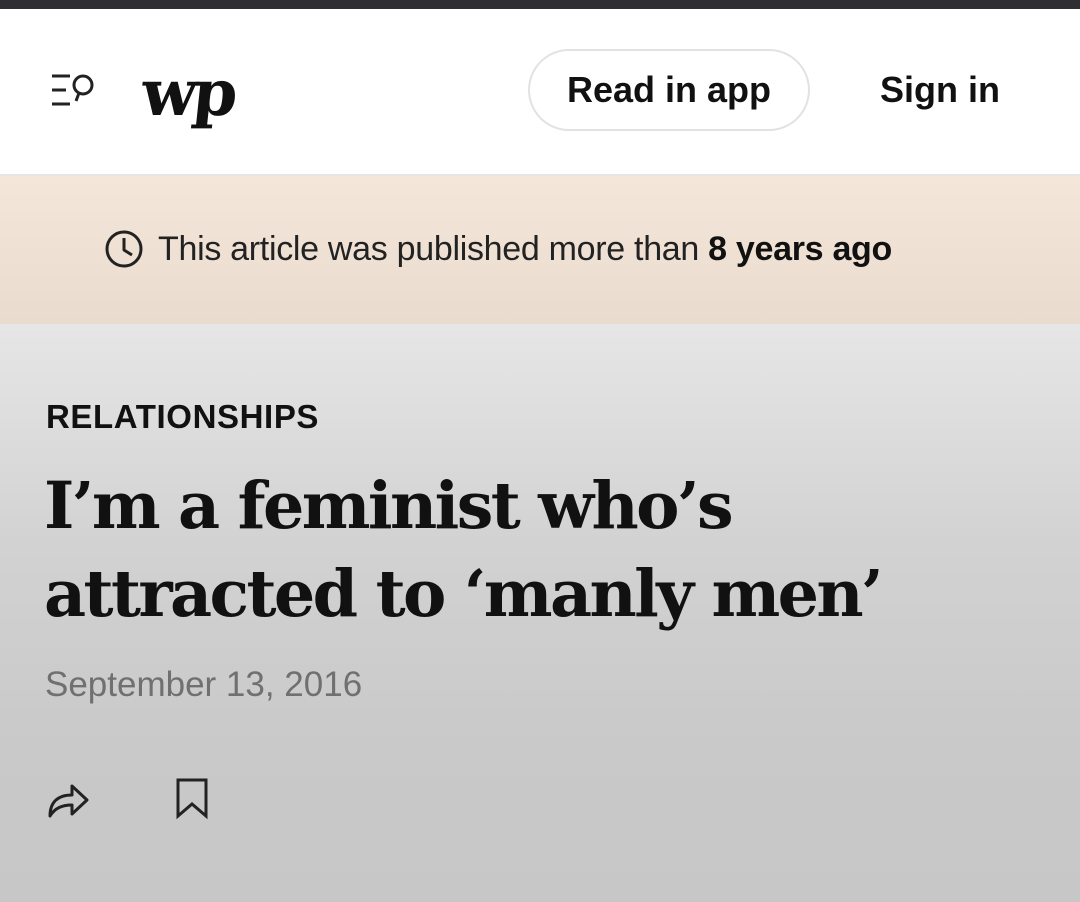 This screenshot has width=1080, height=902. Describe the element at coordinates (182, 417) in the screenshot. I see `section-kicker: RELATIONSHIPS` at that location.